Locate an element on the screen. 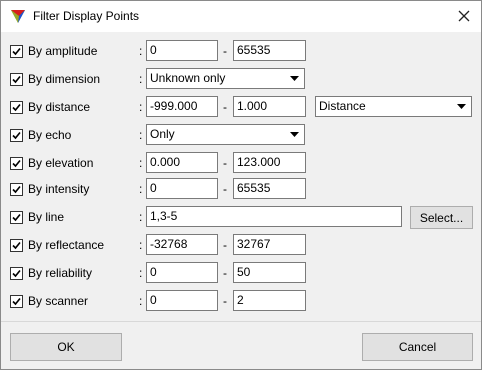  app-icon is located at coordinates (18, 16).